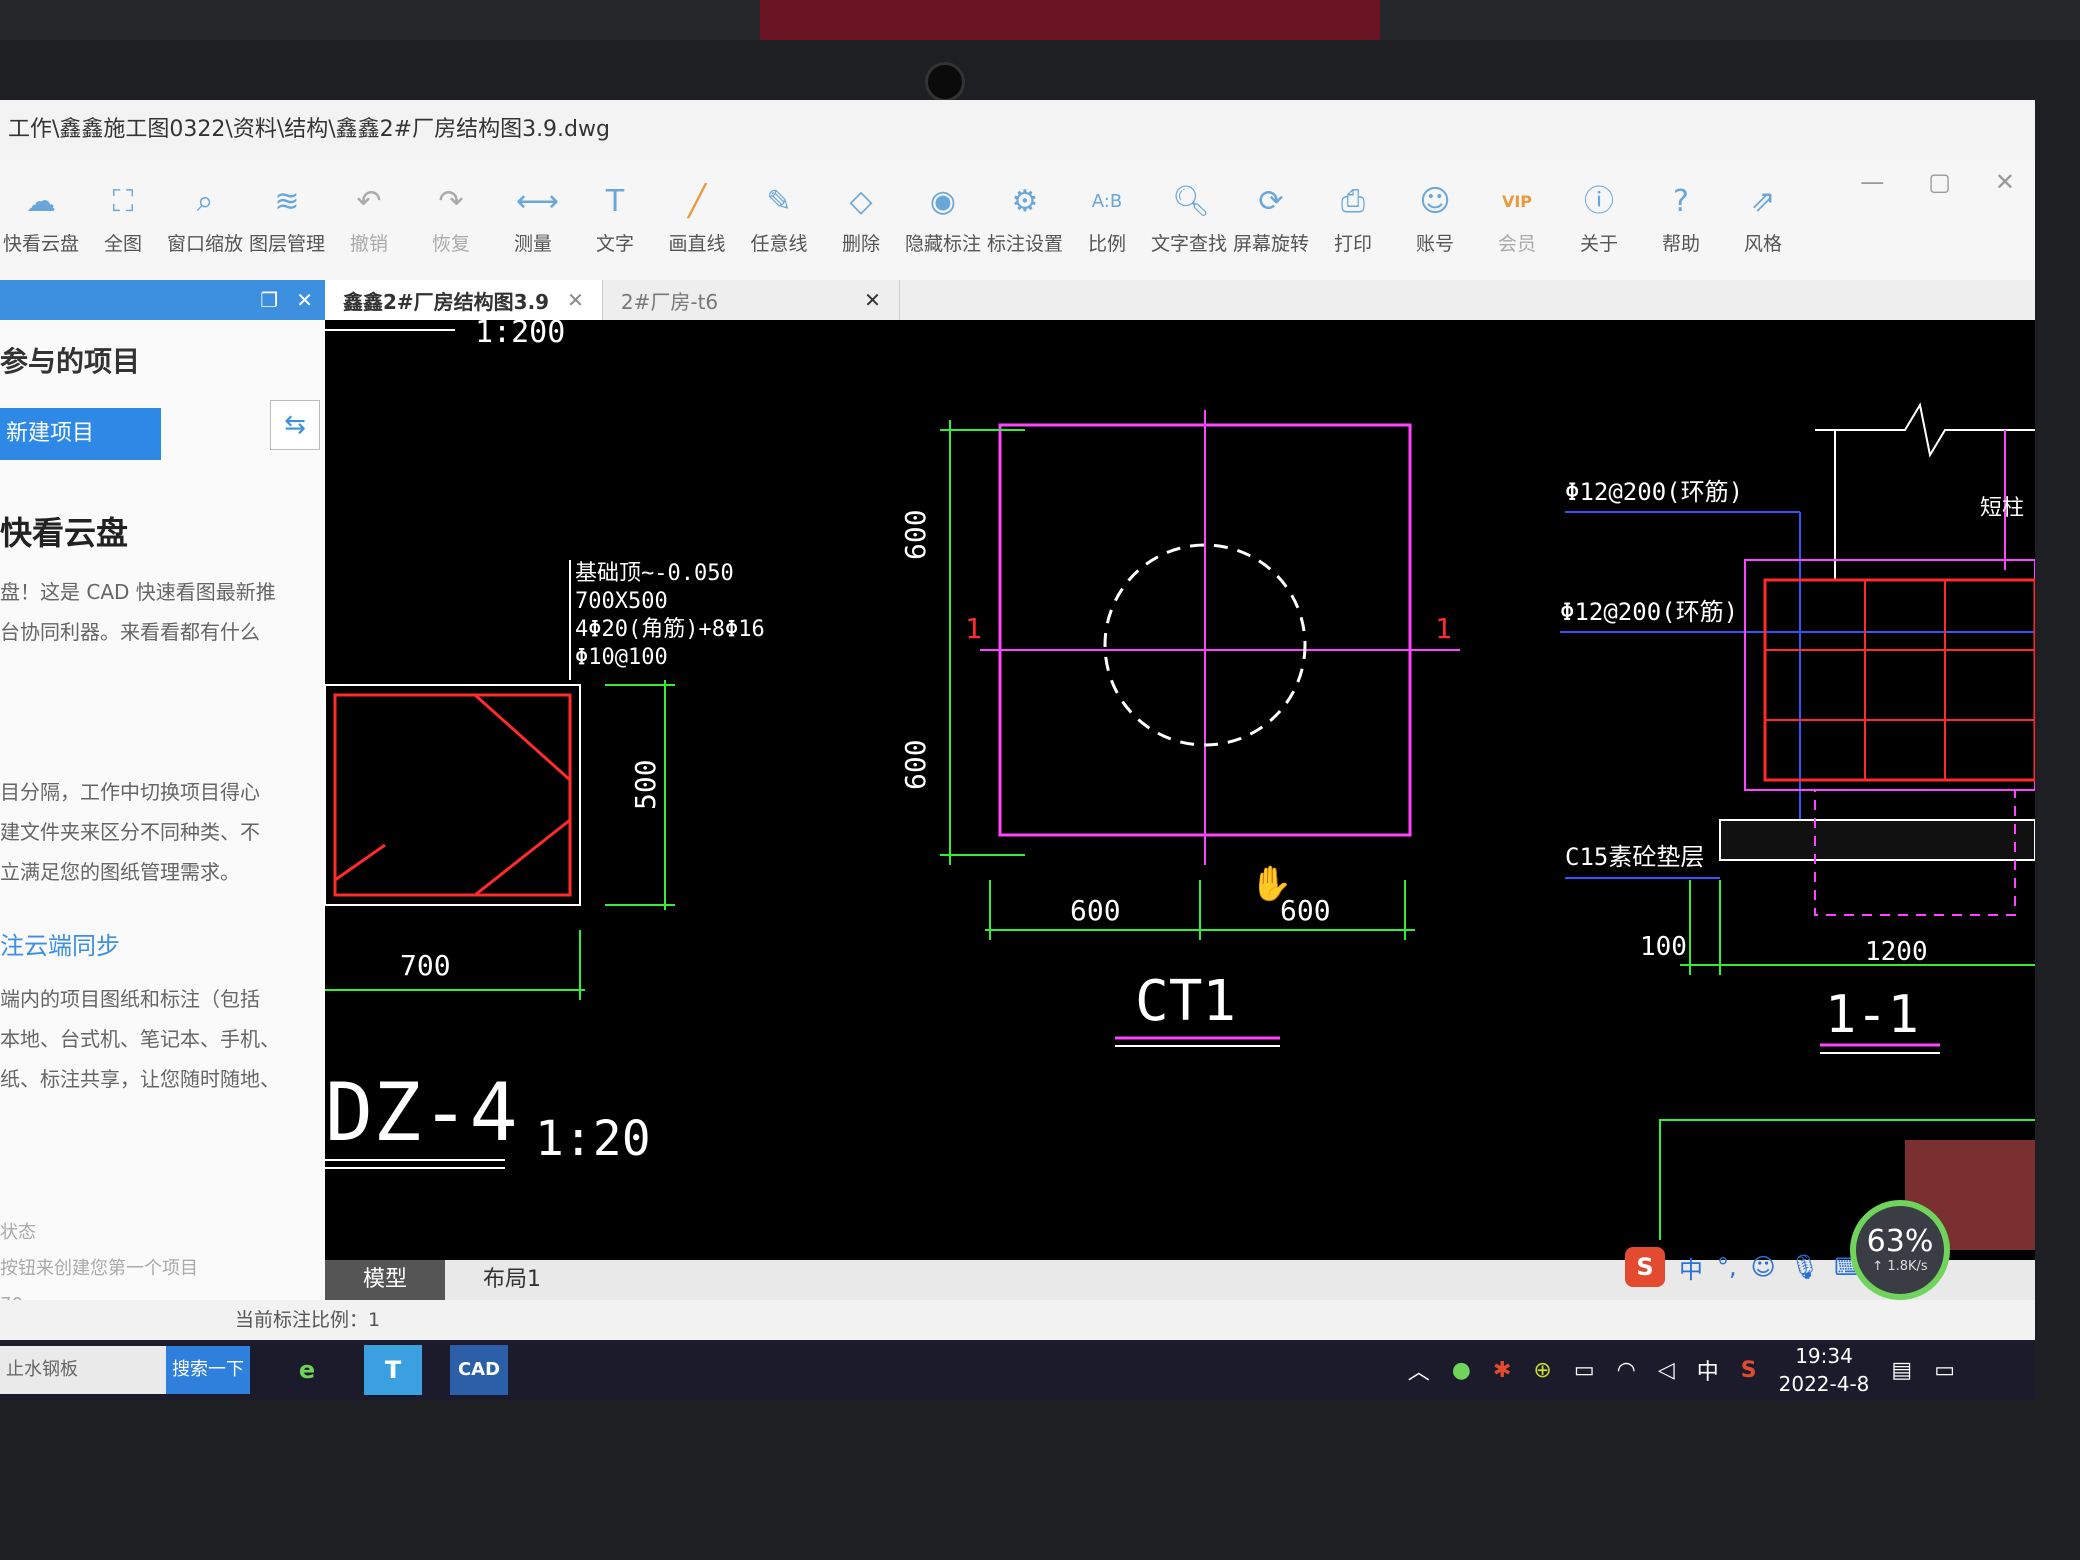 The image size is (2080, 1560). What do you see at coordinates (1680, 243) in the screenshot?
I see `toolbar-label: 帮助` at bounding box center [1680, 243].